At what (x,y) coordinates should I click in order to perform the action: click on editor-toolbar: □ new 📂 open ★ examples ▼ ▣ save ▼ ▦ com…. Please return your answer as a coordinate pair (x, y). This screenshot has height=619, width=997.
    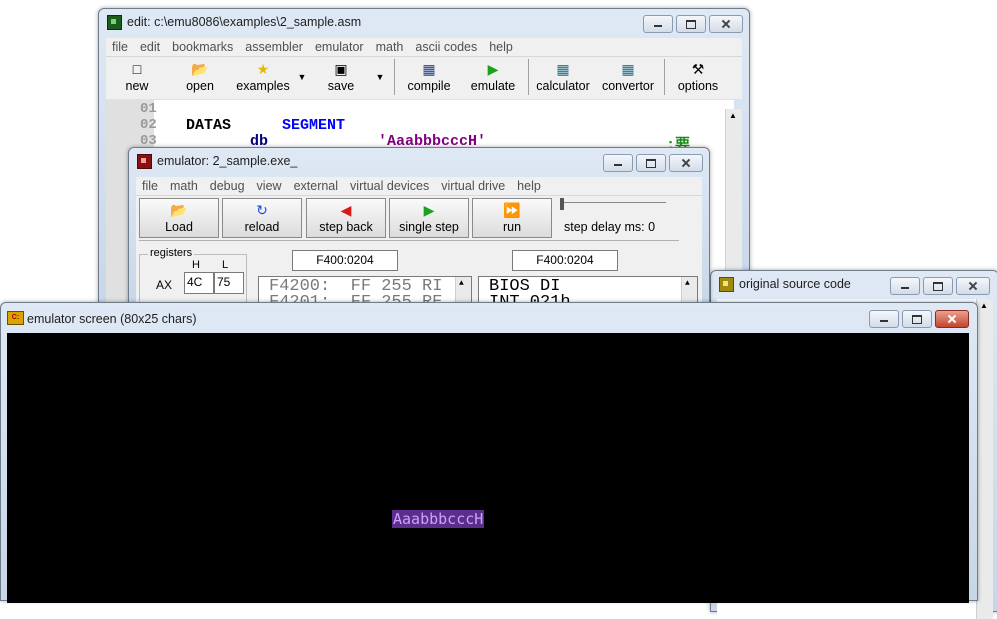
    Looking at the image, I should click on (424, 78).